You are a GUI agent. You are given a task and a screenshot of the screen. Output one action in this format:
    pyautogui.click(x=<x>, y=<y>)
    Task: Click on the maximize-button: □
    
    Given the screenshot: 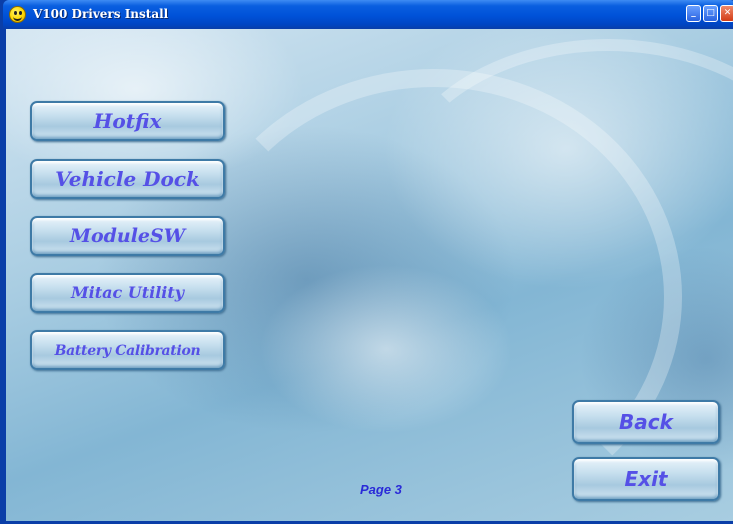 What is the action you would take?
    pyautogui.click(x=710, y=13)
    